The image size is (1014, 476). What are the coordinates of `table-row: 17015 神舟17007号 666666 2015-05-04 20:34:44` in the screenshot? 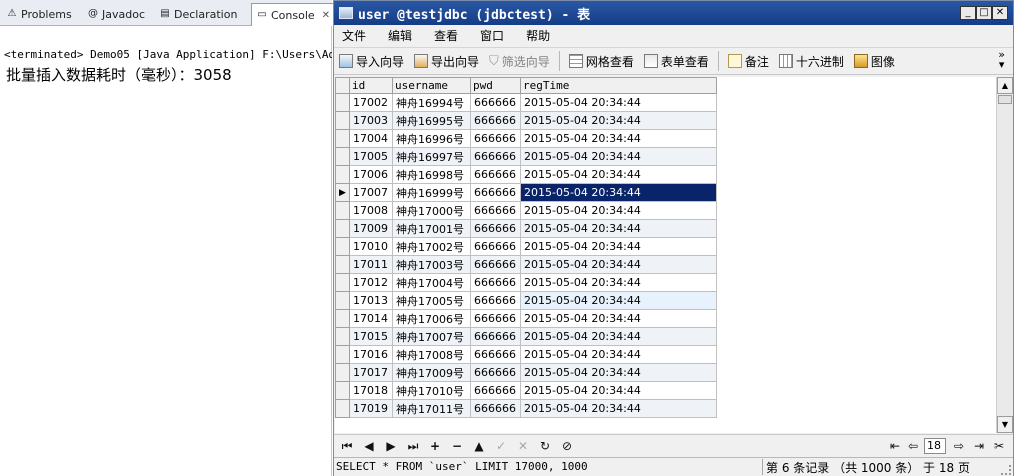 It's located at (526, 336).